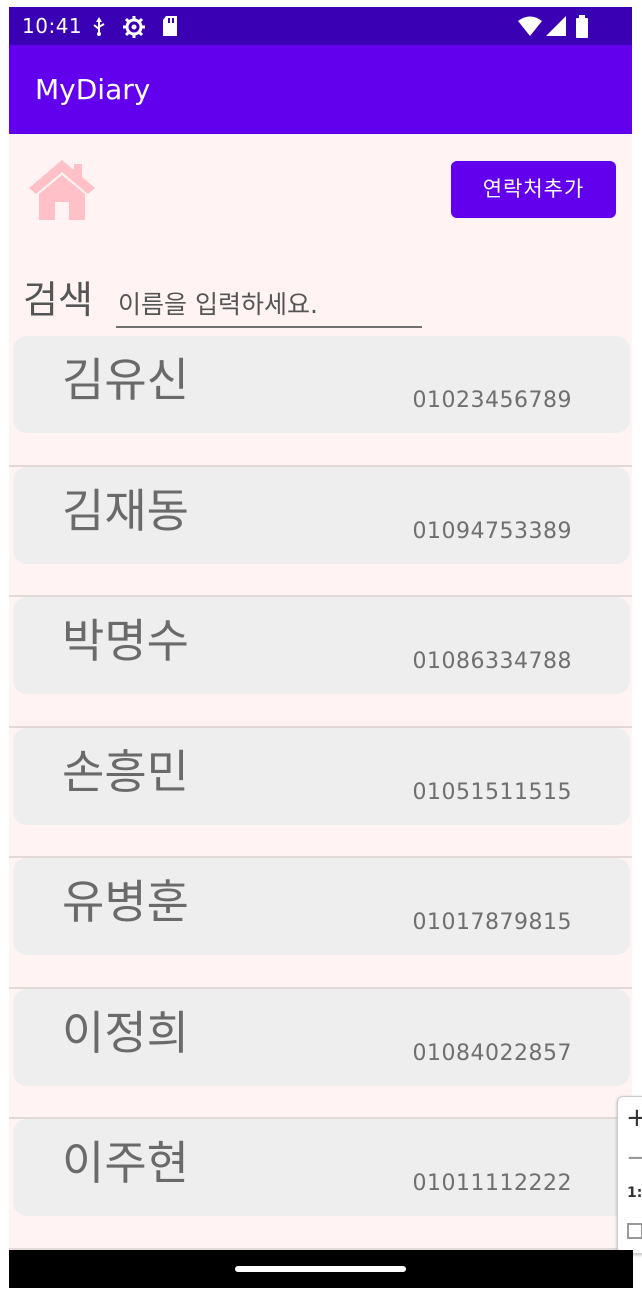 Image resolution: width=642 pixels, height=1294 pixels. What do you see at coordinates (634, 1158) in the screenshot?
I see `zoom-out-icon: −` at bounding box center [634, 1158].